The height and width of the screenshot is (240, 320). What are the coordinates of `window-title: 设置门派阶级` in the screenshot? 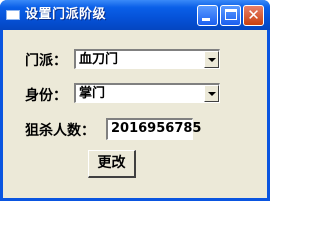 It's located at (66, 14).